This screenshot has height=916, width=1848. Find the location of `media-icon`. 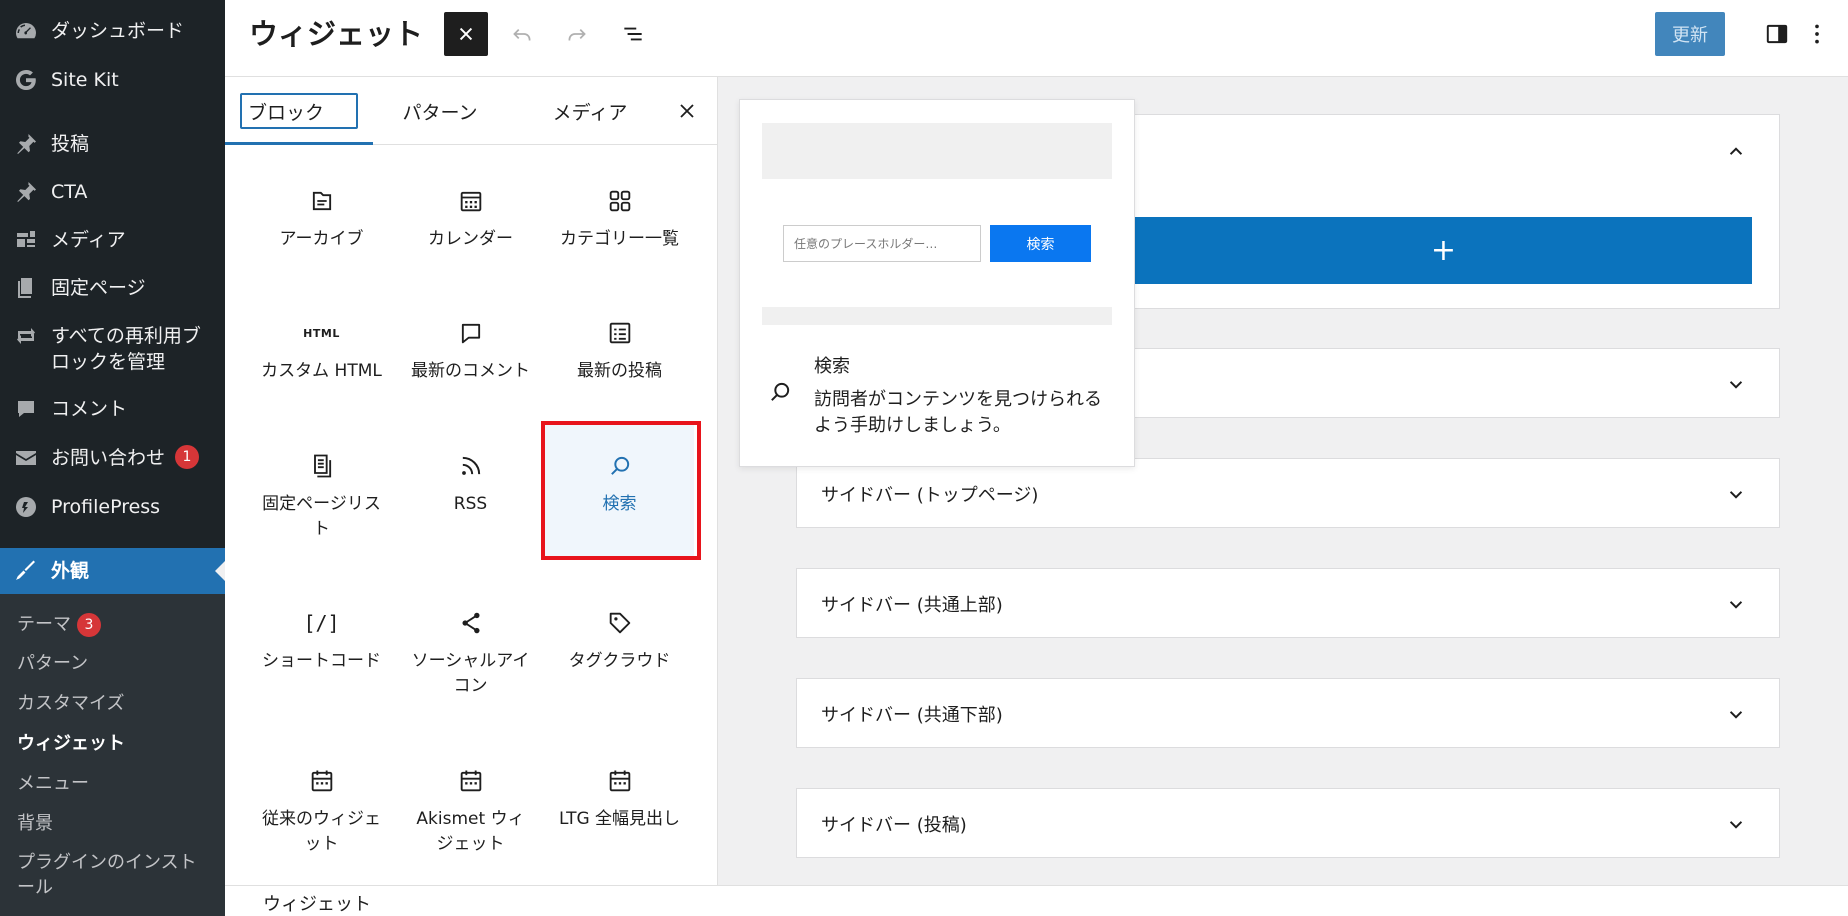

media-icon is located at coordinates (26, 240).